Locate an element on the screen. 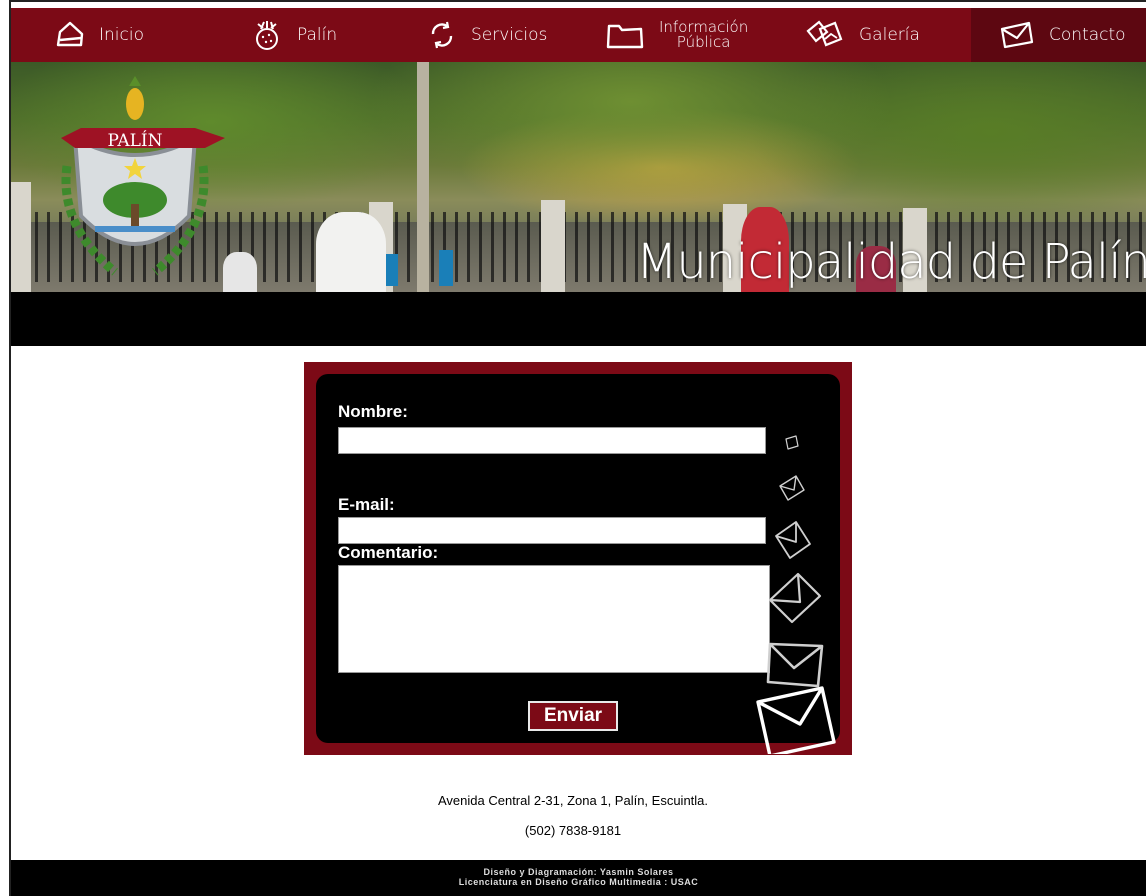 The image size is (1146, 896). photos-icon is located at coordinates (824, 33).